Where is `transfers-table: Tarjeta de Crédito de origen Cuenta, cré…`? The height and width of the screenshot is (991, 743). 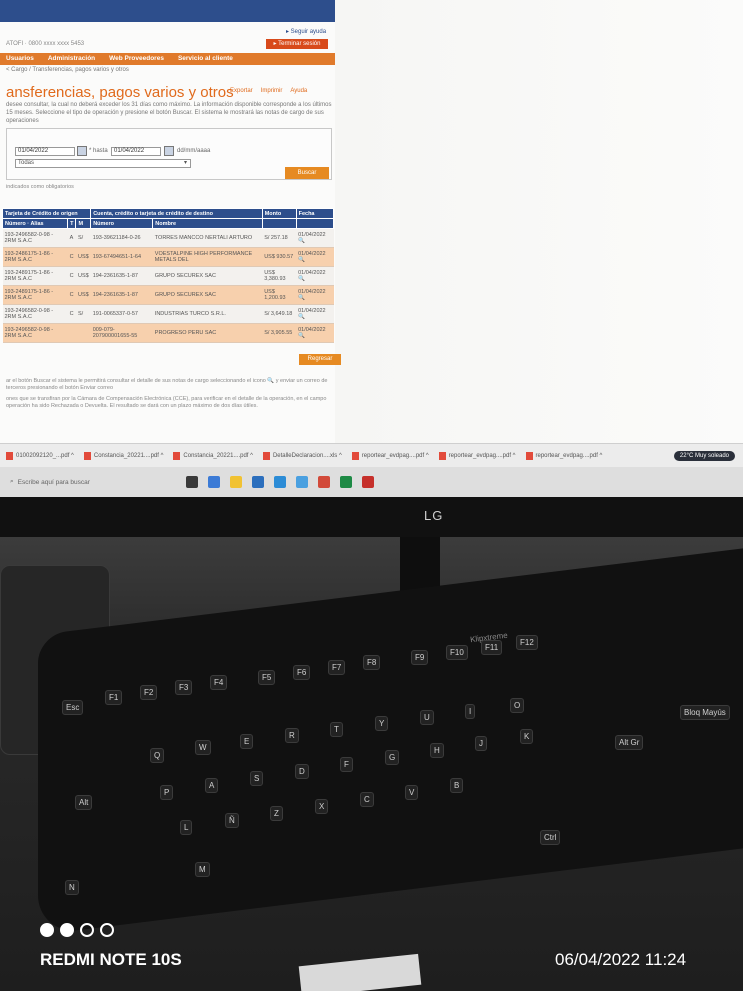
transfers-table: Tarjeta de Crédito de origen Cuenta, cré… is located at coordinates (168, 275).